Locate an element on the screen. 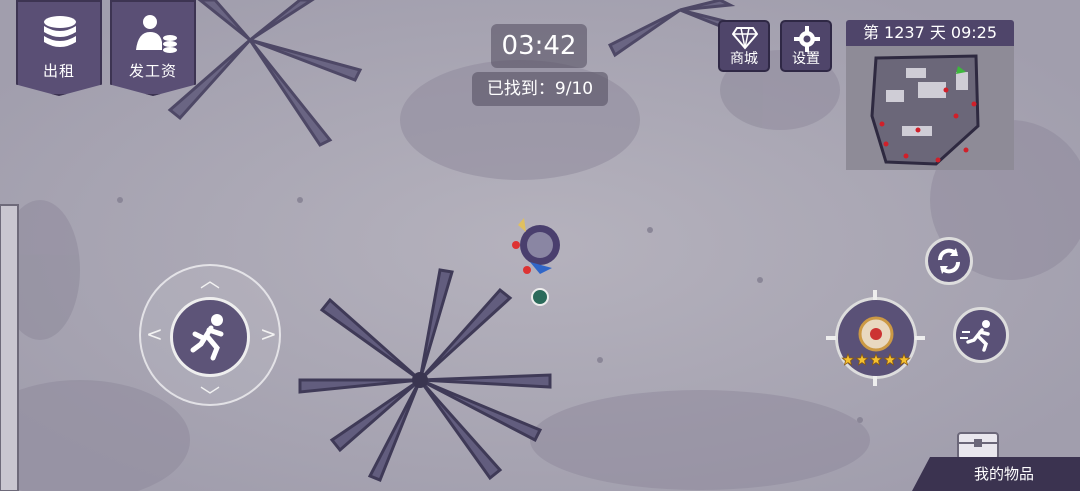 Image resolution: width=1080 pixels, height=491 pixels. shop-button: 商城 is located at coordinates (744, 46).